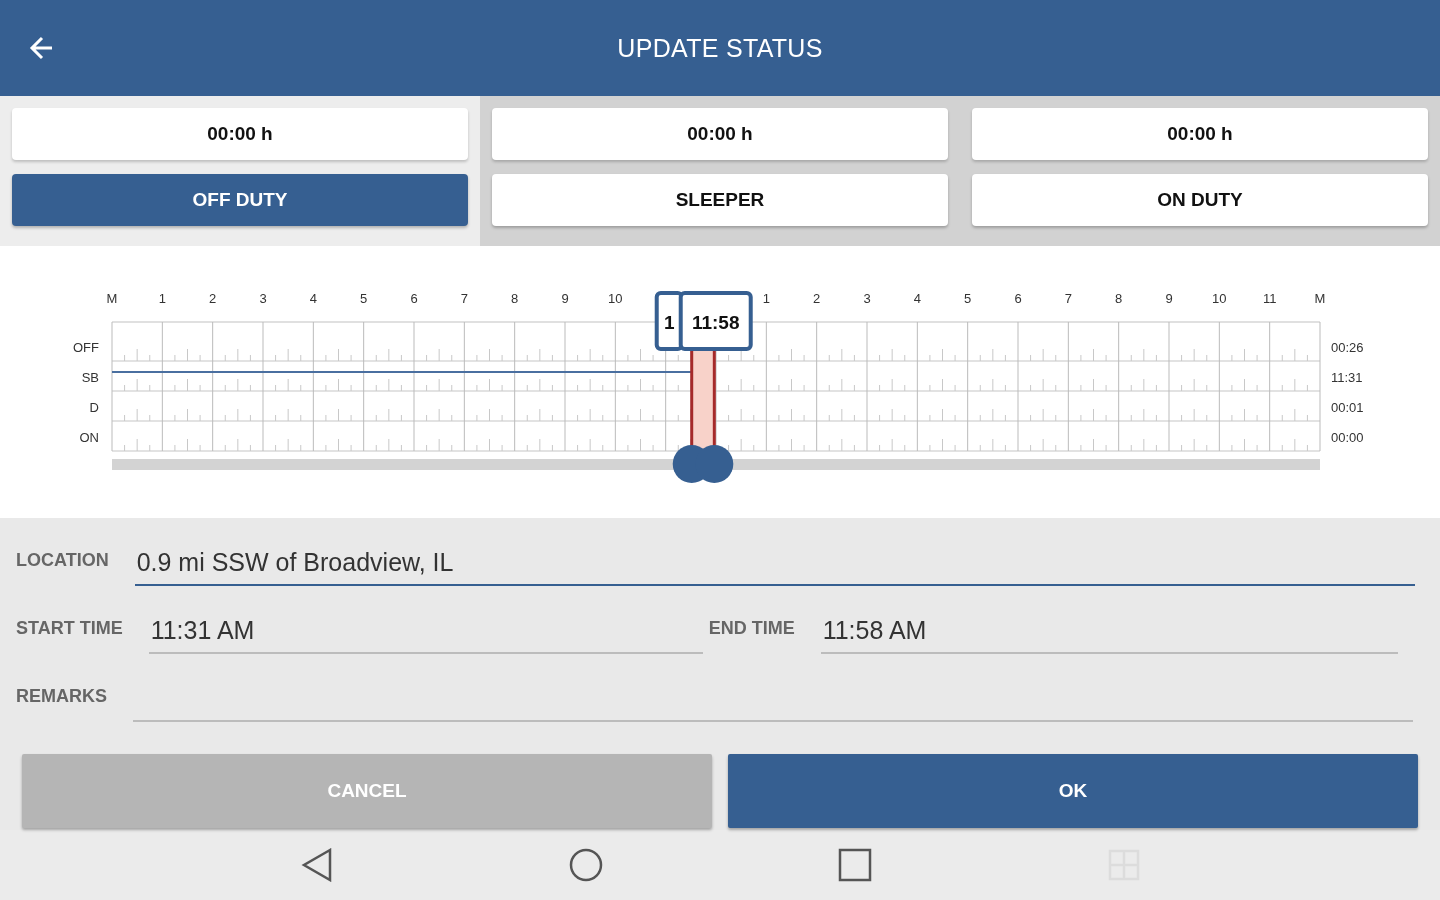  What do you see at coordinates (1200, 200) in the screenshot?
I see `duty-status-button: ON DUTY` at bounding box center [1200, 200].